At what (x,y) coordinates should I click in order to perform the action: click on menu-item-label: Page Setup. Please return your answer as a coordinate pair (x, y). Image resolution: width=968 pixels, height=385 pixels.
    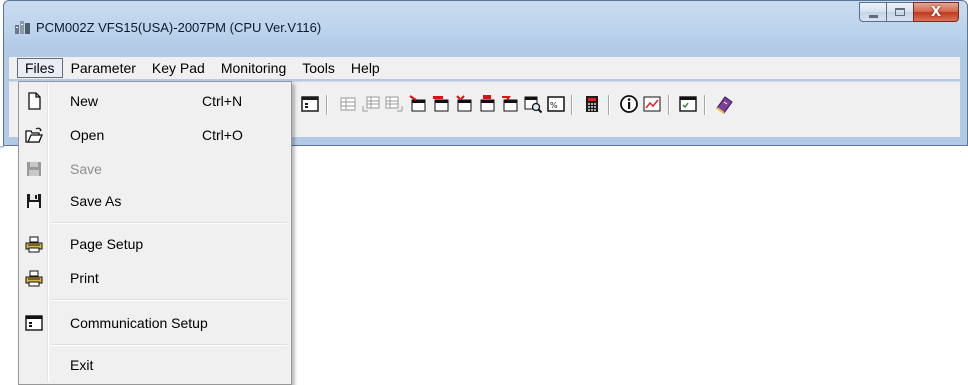
    Looking at the image, I should click on (107, 244).